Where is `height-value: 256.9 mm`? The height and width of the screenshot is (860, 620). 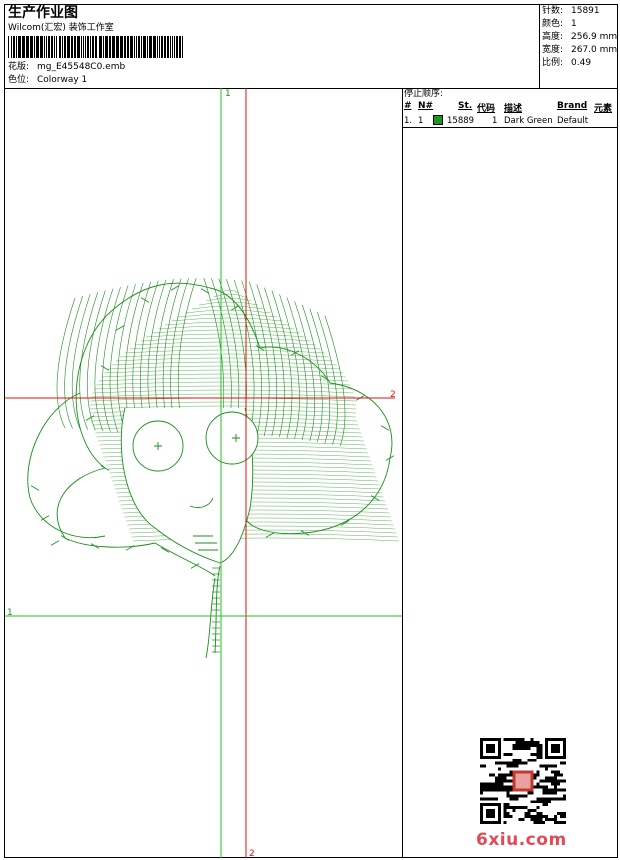
height-value: 256.9 mm is located at coordinates (594, 37).